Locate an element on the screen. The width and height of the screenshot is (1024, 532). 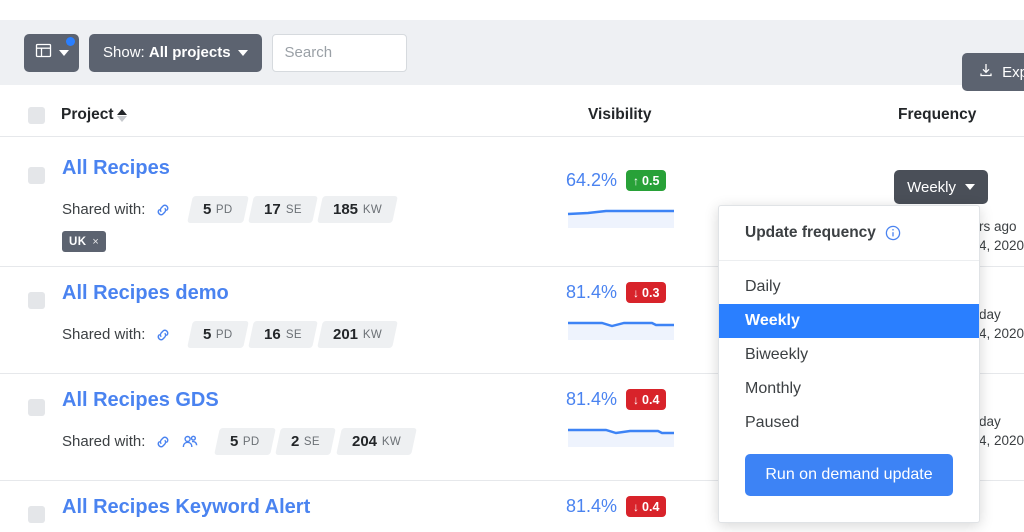
chip-value: 204 is located at coordinates (364, 441).